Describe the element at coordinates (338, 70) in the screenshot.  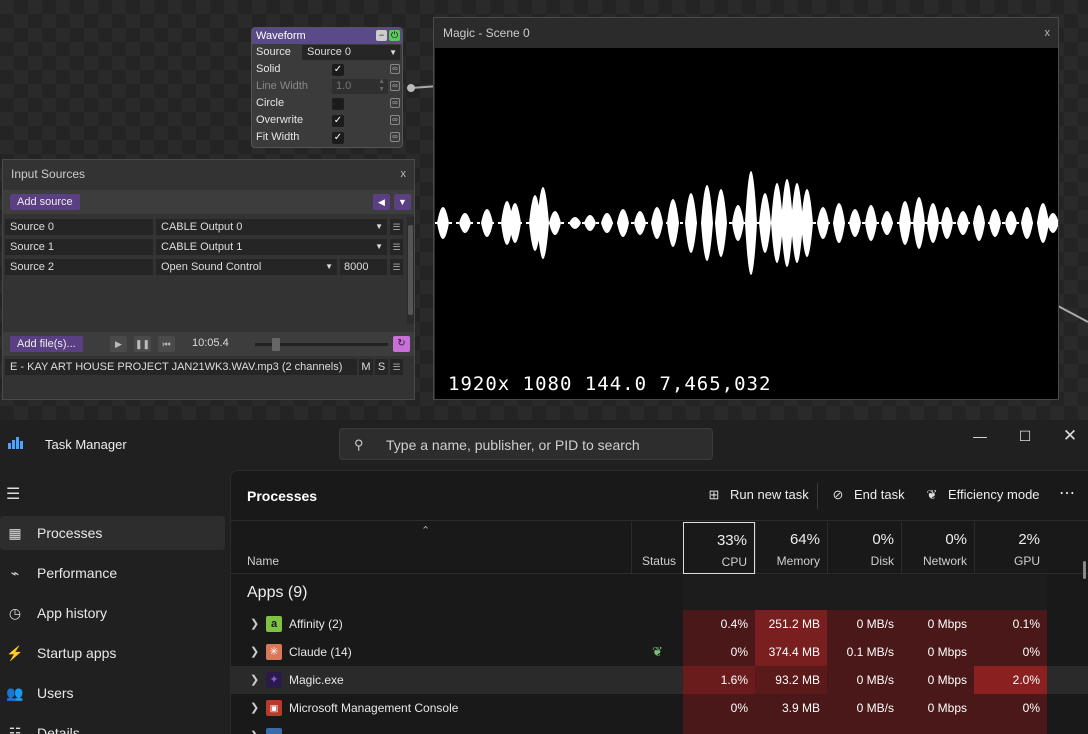
I see `waveform-solid-checkbox: ✓` at that location.